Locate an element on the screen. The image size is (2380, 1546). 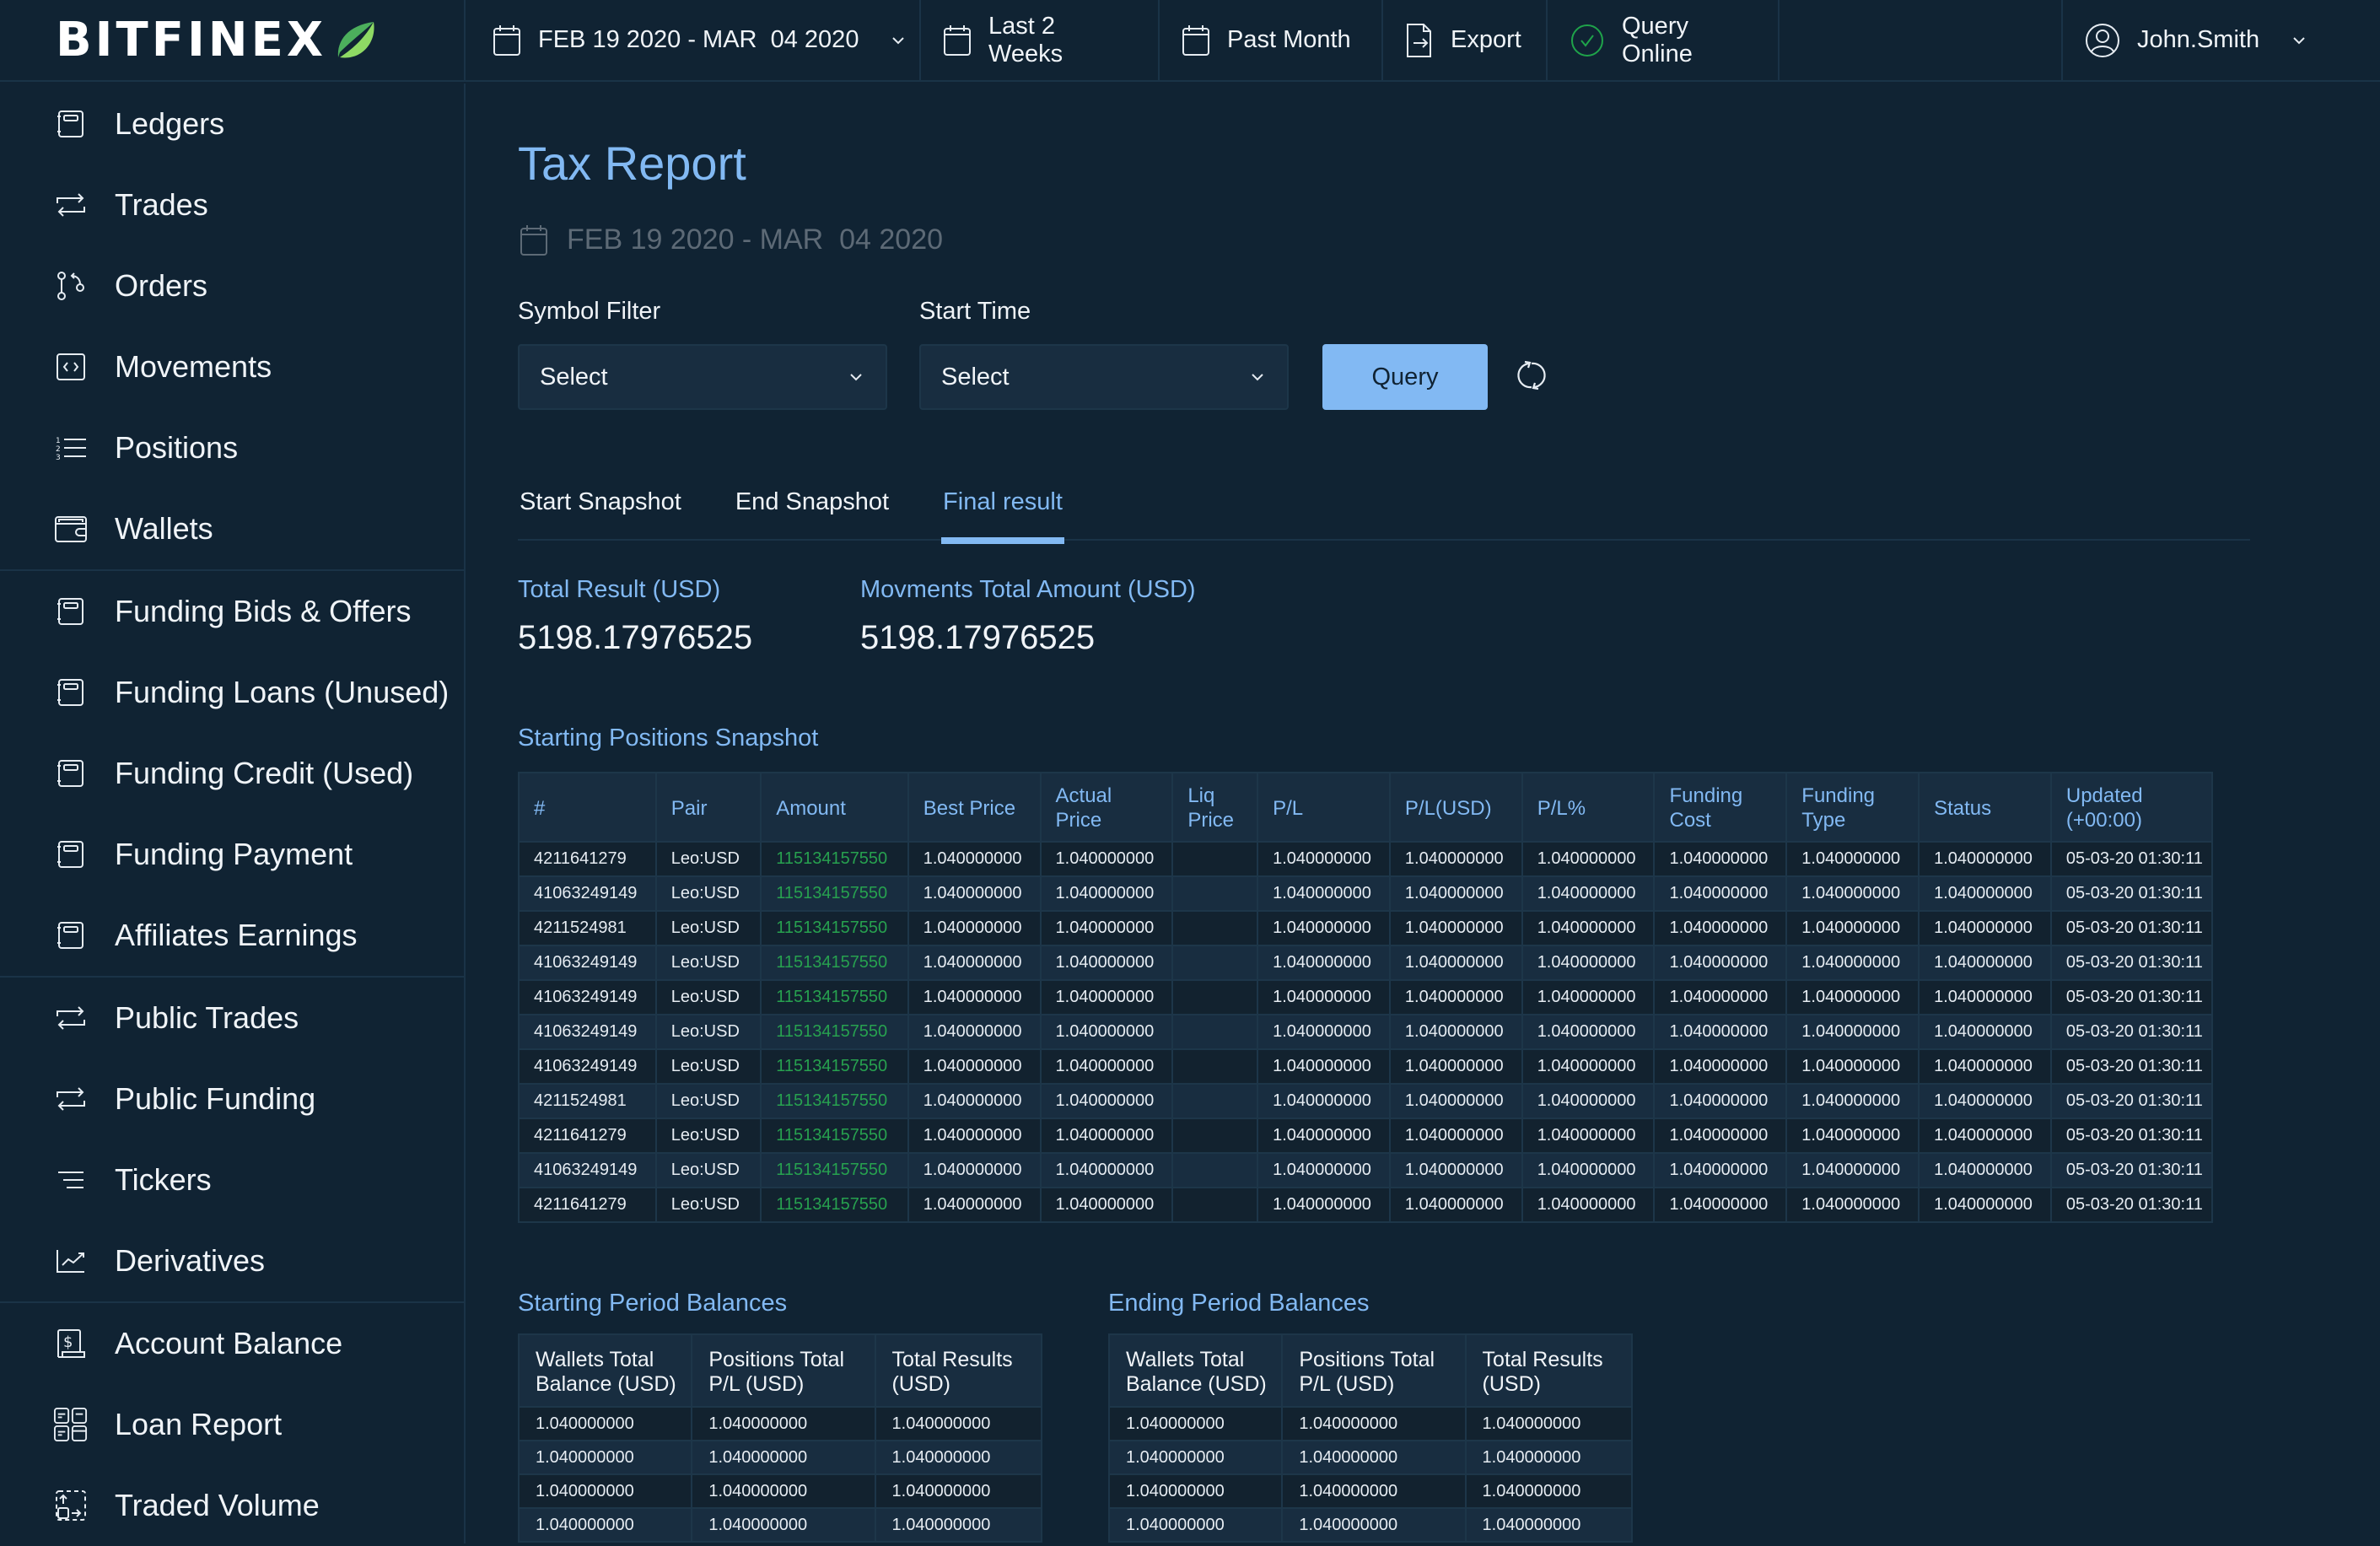
start-time-select: Select is located at coordinates (1104, 377).